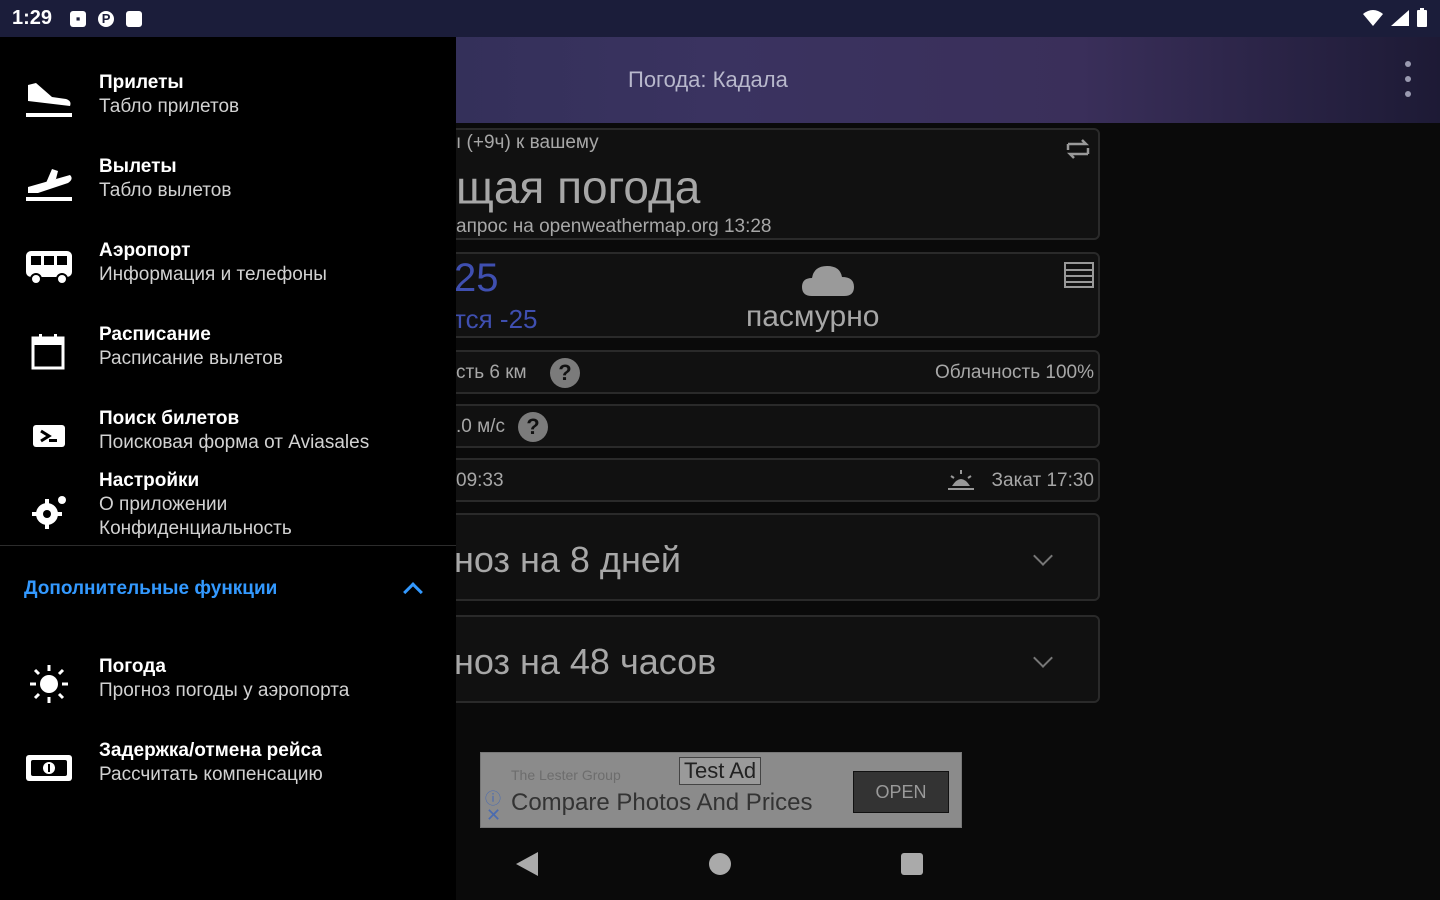  Describe the element at coordinates (49, 352) in the screenshot. I see `calendar-icon` at that location.